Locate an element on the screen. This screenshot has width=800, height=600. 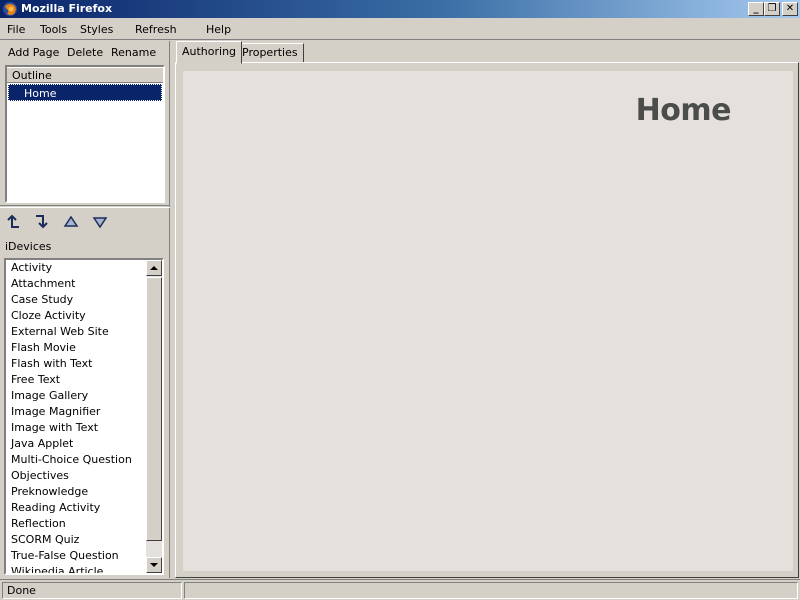
demote-icon is located at coordinates (42, 222).